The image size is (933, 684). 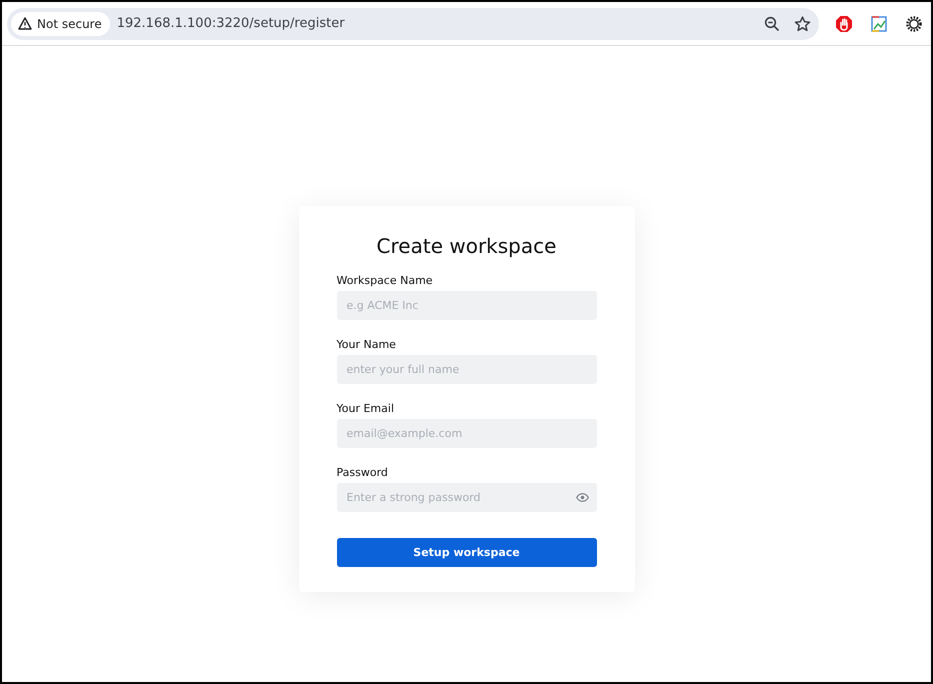 What do you see at coordinates (231, 23) in the screenshot?
I see `url-text: 192.168.1.100:3220/setup/register` at bounding box center [231, 23].